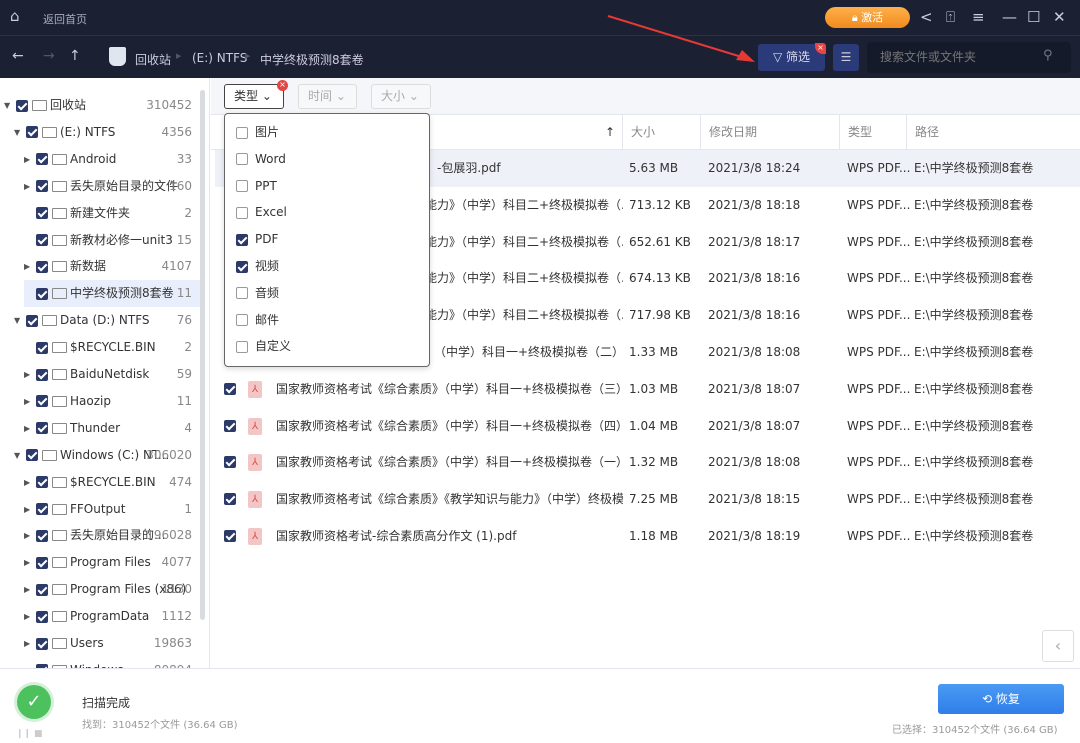 This screenshot has height=743, width=1080. What do you see at coordinates (112, 616) in the screenshot?
I see `tree-item: ▶ ProgramData 1112` at bounding box center [112, 616].